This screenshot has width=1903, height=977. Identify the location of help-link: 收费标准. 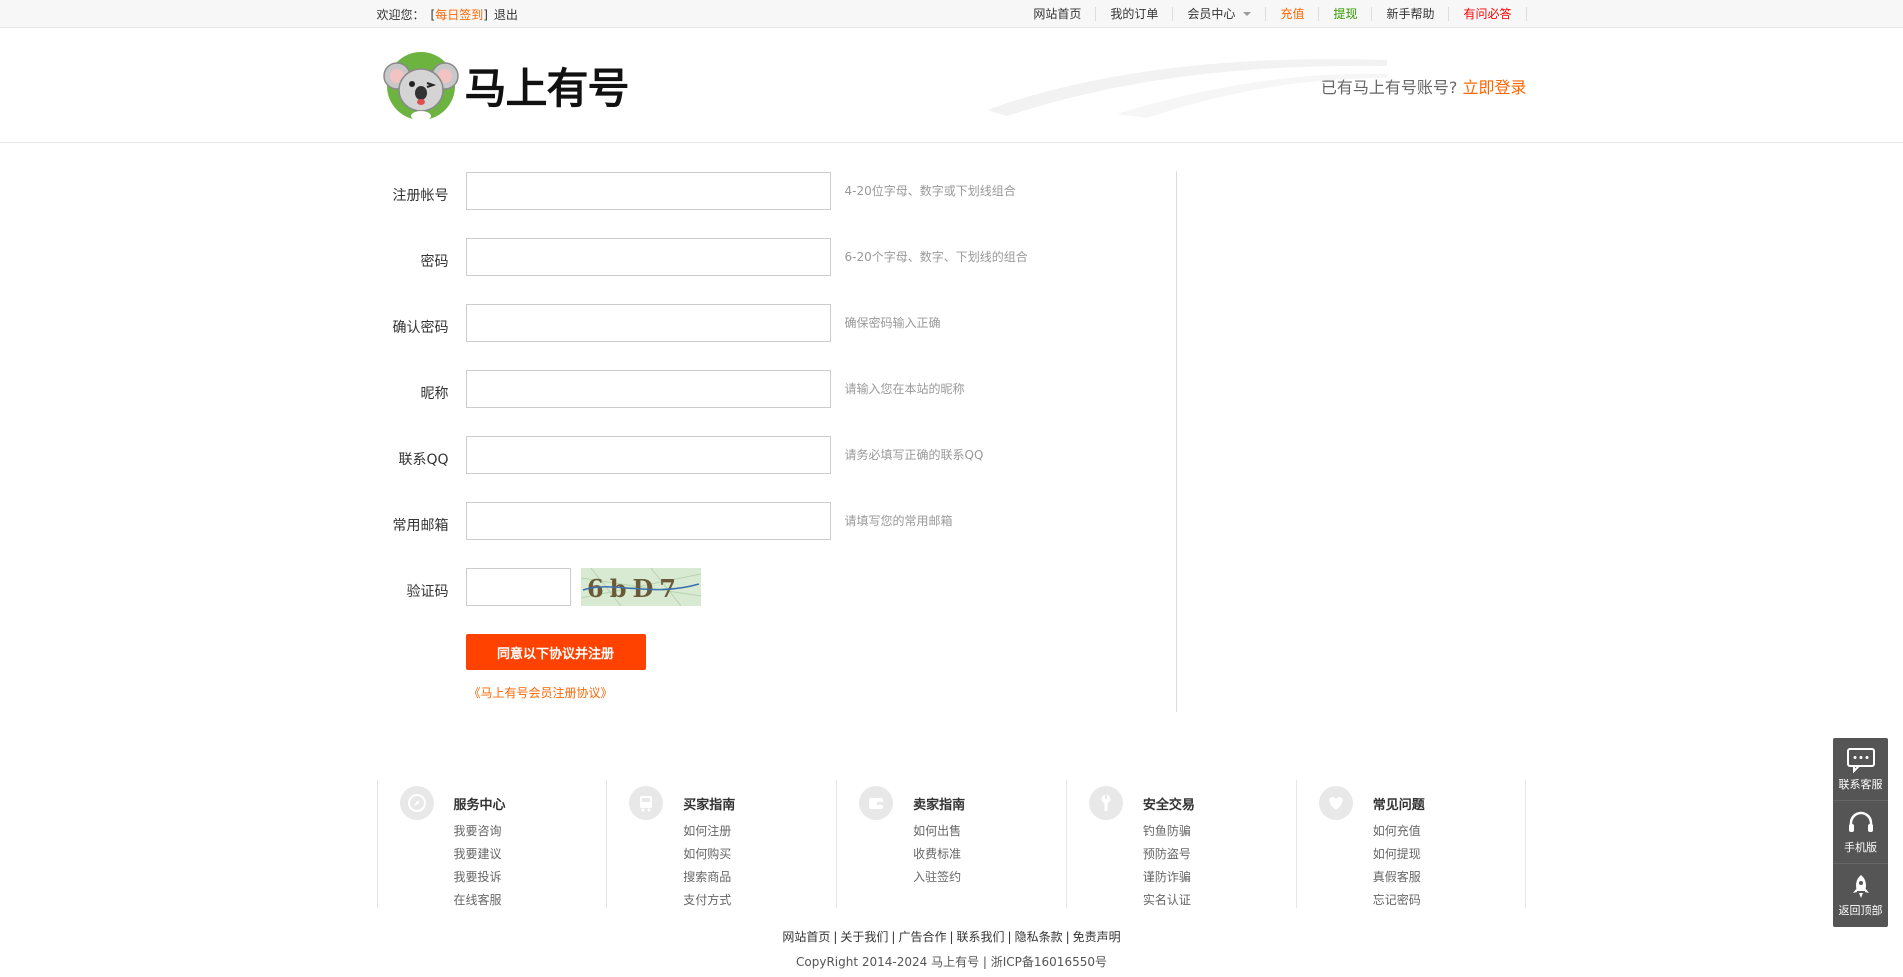
(939, 854).